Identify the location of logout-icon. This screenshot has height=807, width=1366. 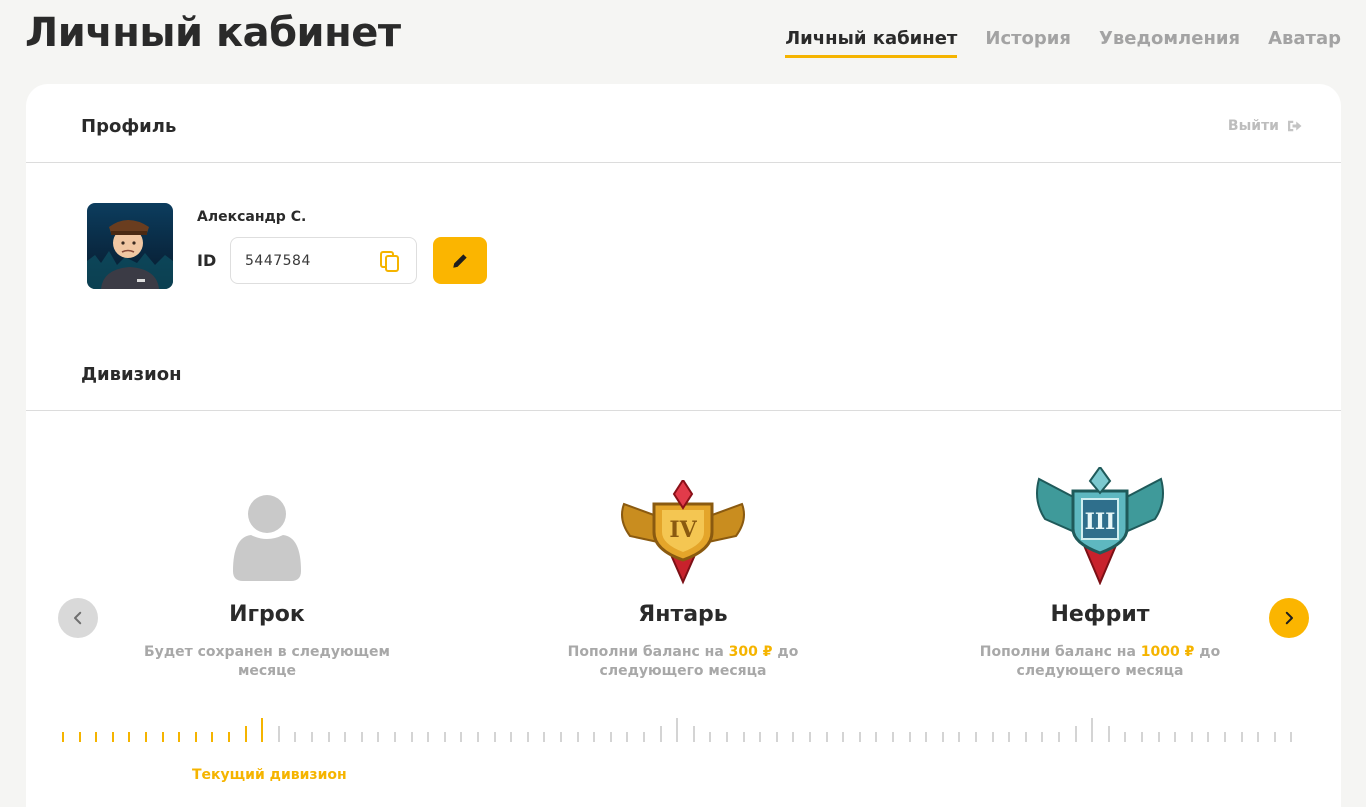
(1295, 126).